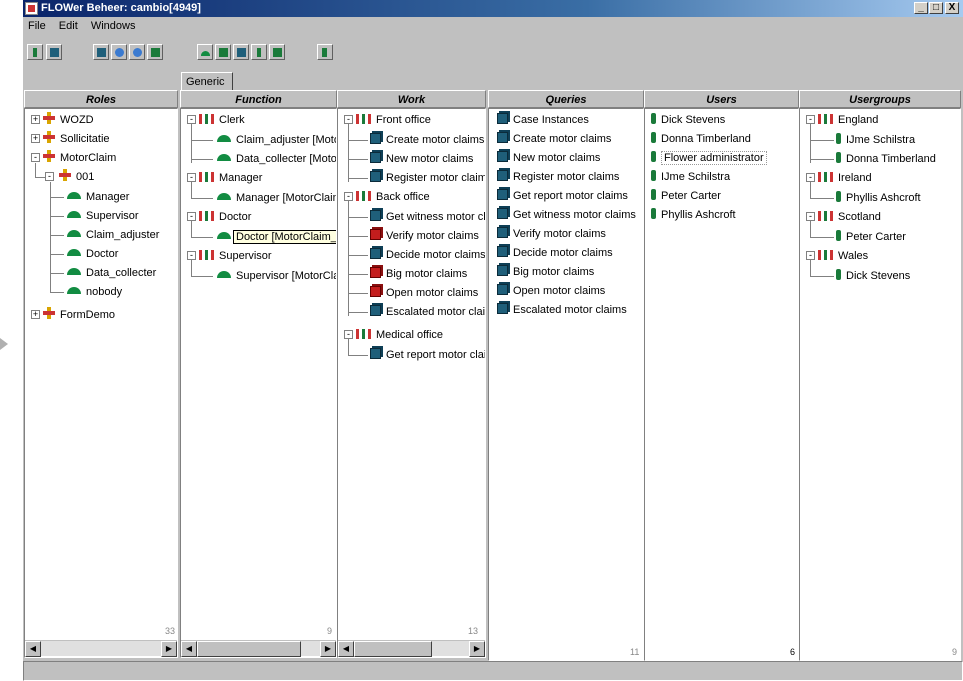 The image size is (963, 681). I want to click on menu-edit: Edit, so click(68, 26).